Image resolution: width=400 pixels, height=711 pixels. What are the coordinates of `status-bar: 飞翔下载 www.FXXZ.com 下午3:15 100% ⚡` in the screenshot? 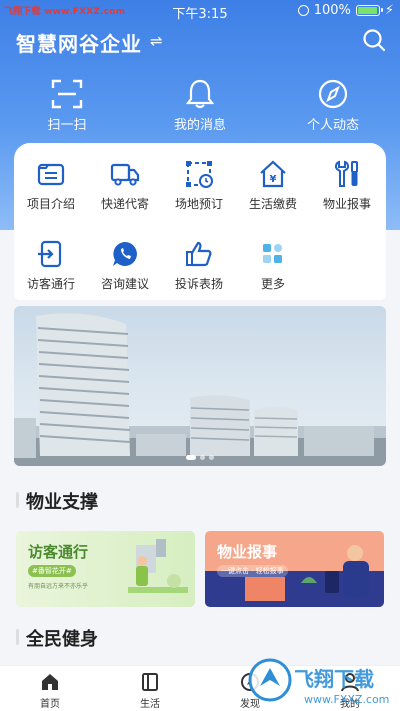 It's located at (200, 11).